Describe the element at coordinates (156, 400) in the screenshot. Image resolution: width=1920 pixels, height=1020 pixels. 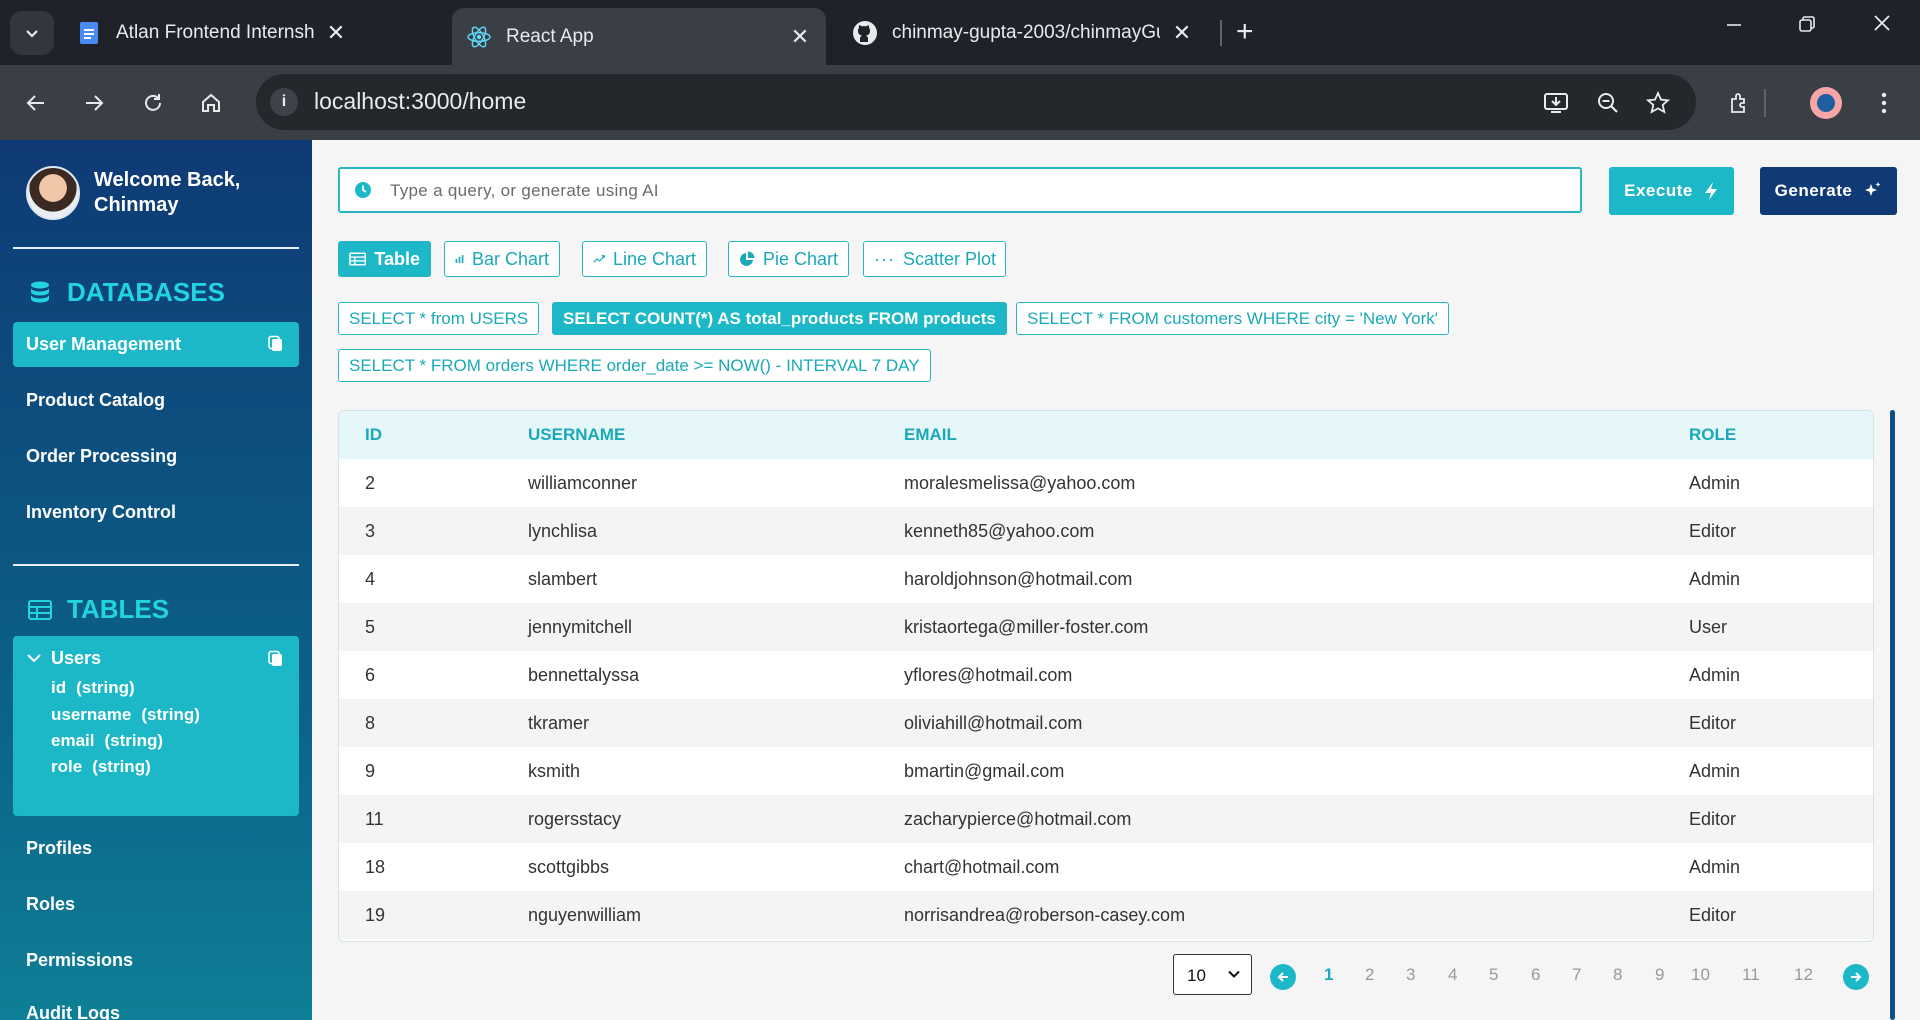
I see `sidebar-item-product-catalog: Product Catalog` at that location.